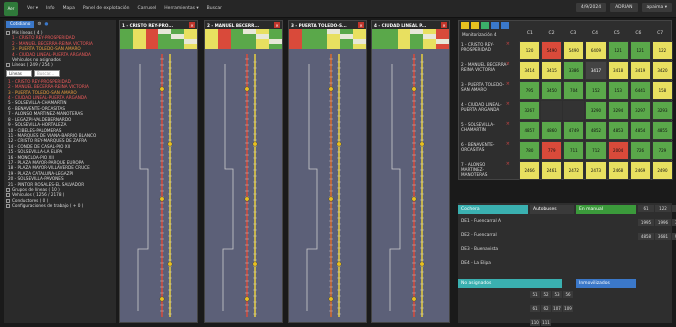 Image resolution: width=676 pixels, height=327 pixels. What do you see at coordinates (481, 236) in the screenshot?
I see `depot-item: DE2 - Fuencarral` at bounding box center [481, 236].